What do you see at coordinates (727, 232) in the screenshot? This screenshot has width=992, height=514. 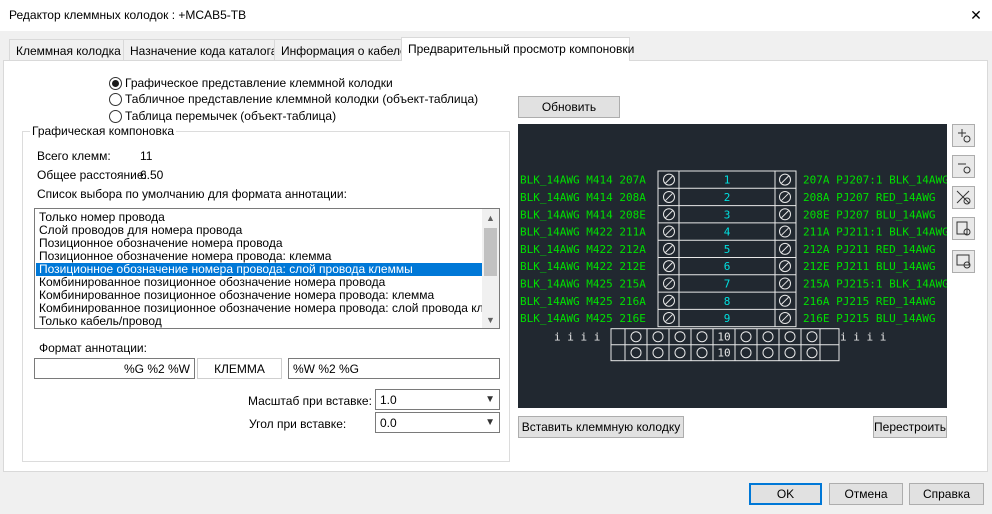 I see `terminal-number: 4` at bounding box center [727, 232].